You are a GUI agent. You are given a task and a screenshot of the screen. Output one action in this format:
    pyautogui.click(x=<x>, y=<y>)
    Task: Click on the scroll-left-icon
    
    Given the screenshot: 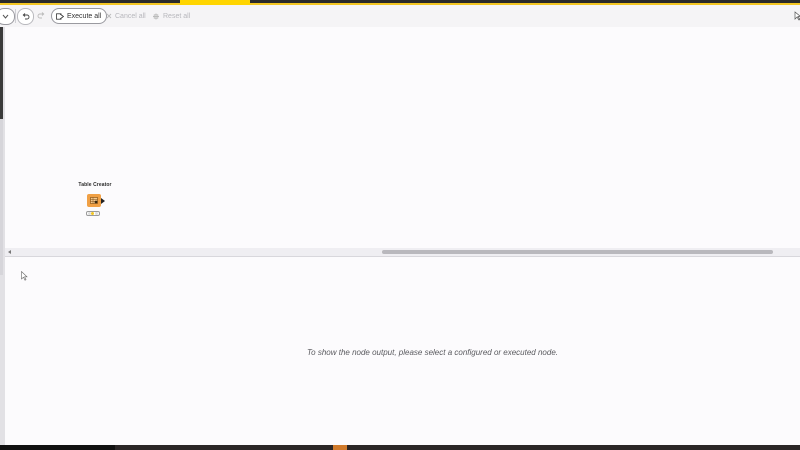 What is the action you would take?
    pyautogui.click(x=9, y=252)
    